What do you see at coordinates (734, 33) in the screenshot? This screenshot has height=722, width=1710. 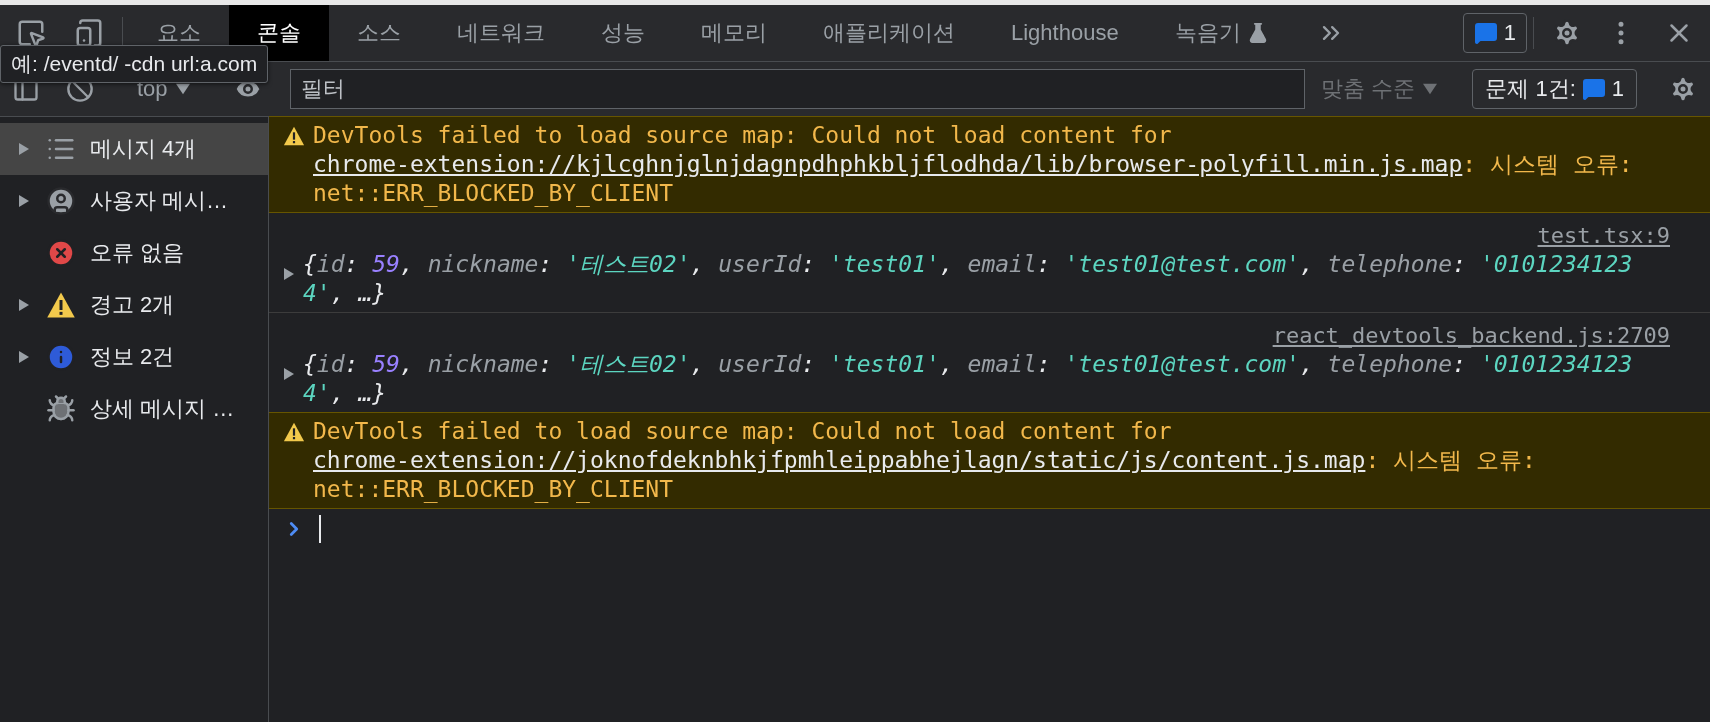 I see `panel-tab: 메모리` at bounding box center [734, 33].